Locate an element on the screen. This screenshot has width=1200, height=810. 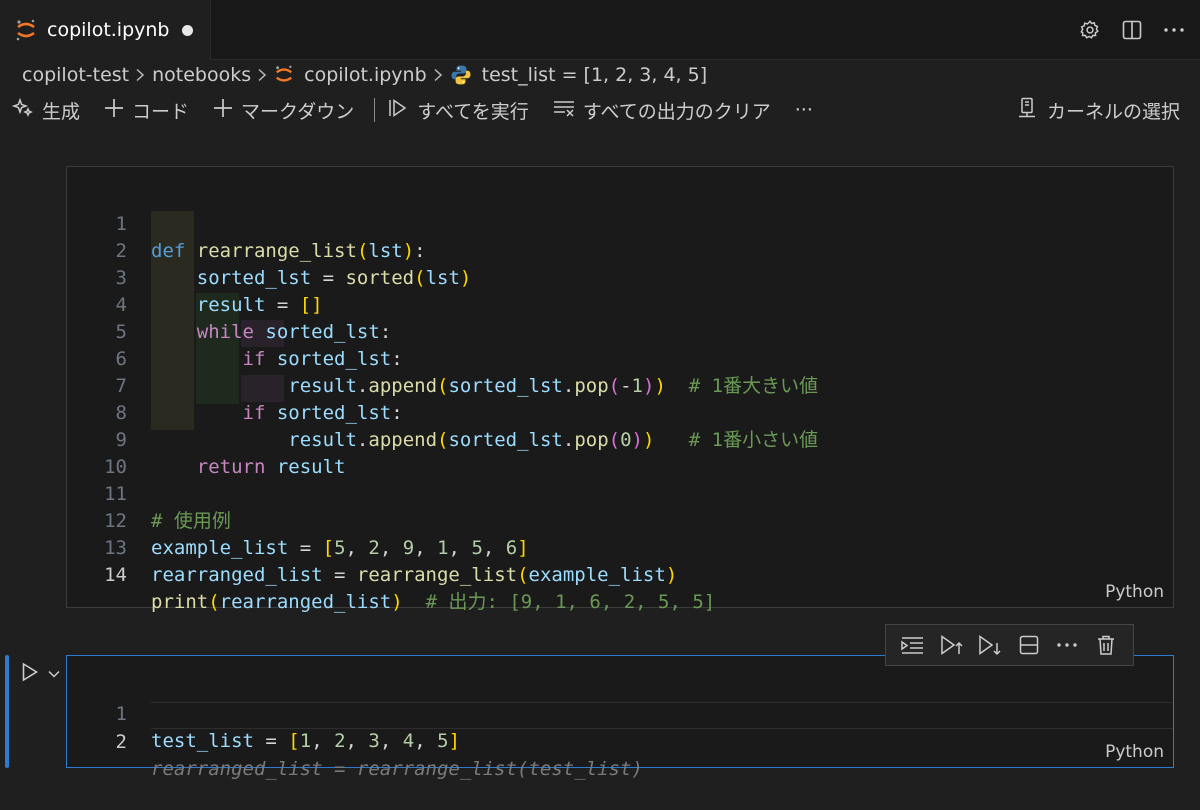
clear-all-icon is located at coordinates (564, 110).